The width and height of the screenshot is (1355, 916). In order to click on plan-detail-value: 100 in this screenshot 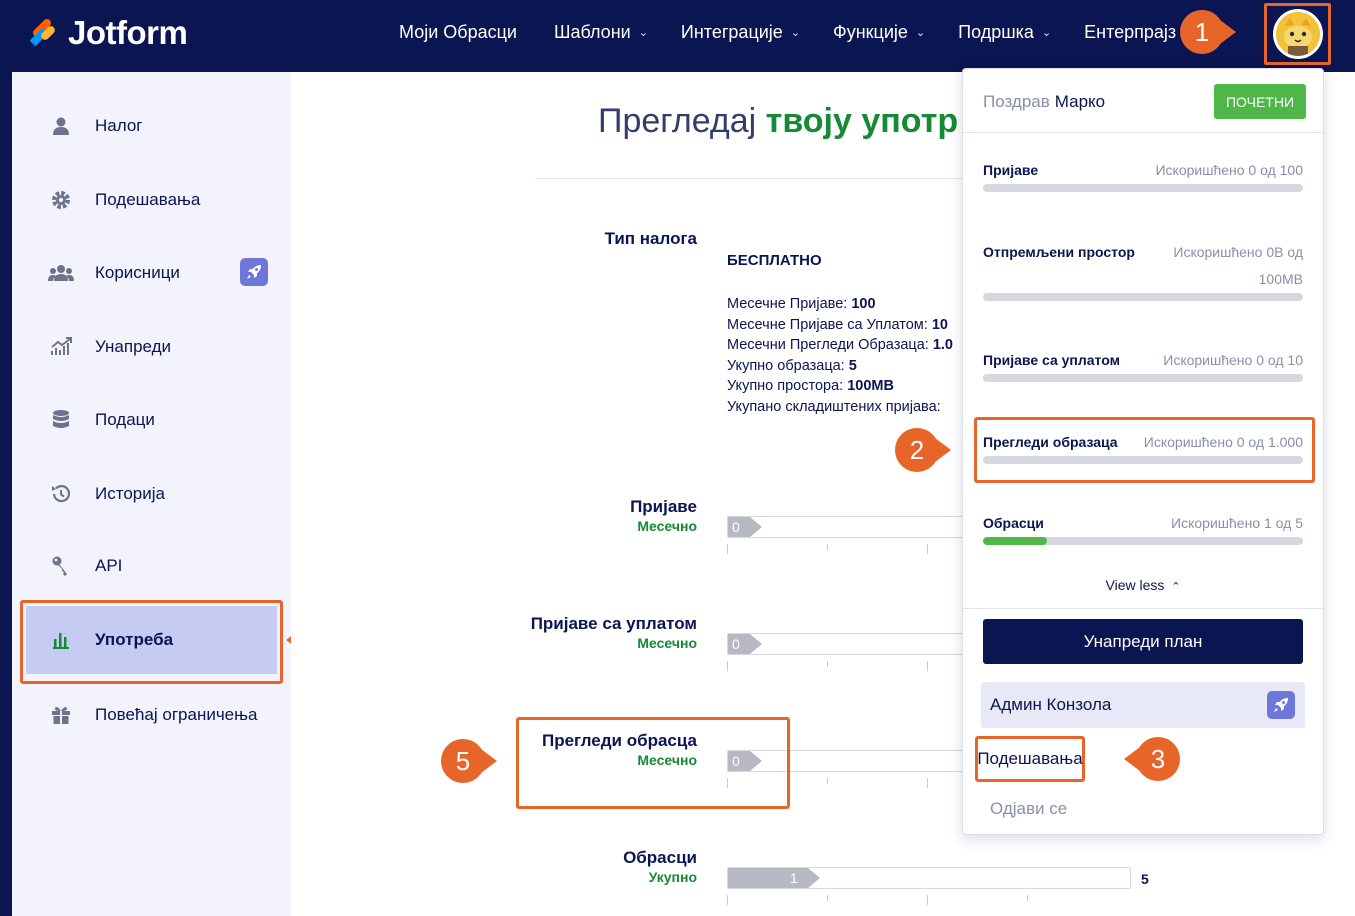, I will do `click(863, 304)`.